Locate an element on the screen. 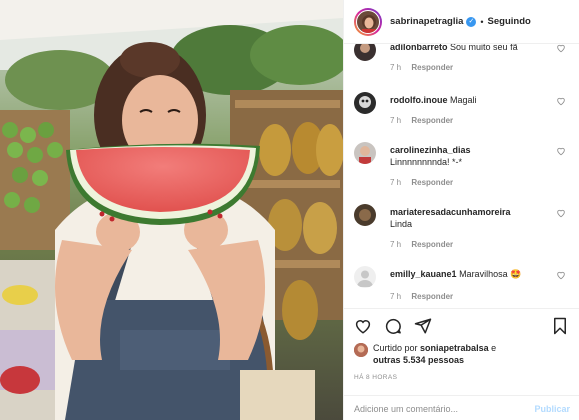 The width and height of the screenshot is (579, 420). commenter-username: rodolfo.inoue is located at coordinates (419, 100).